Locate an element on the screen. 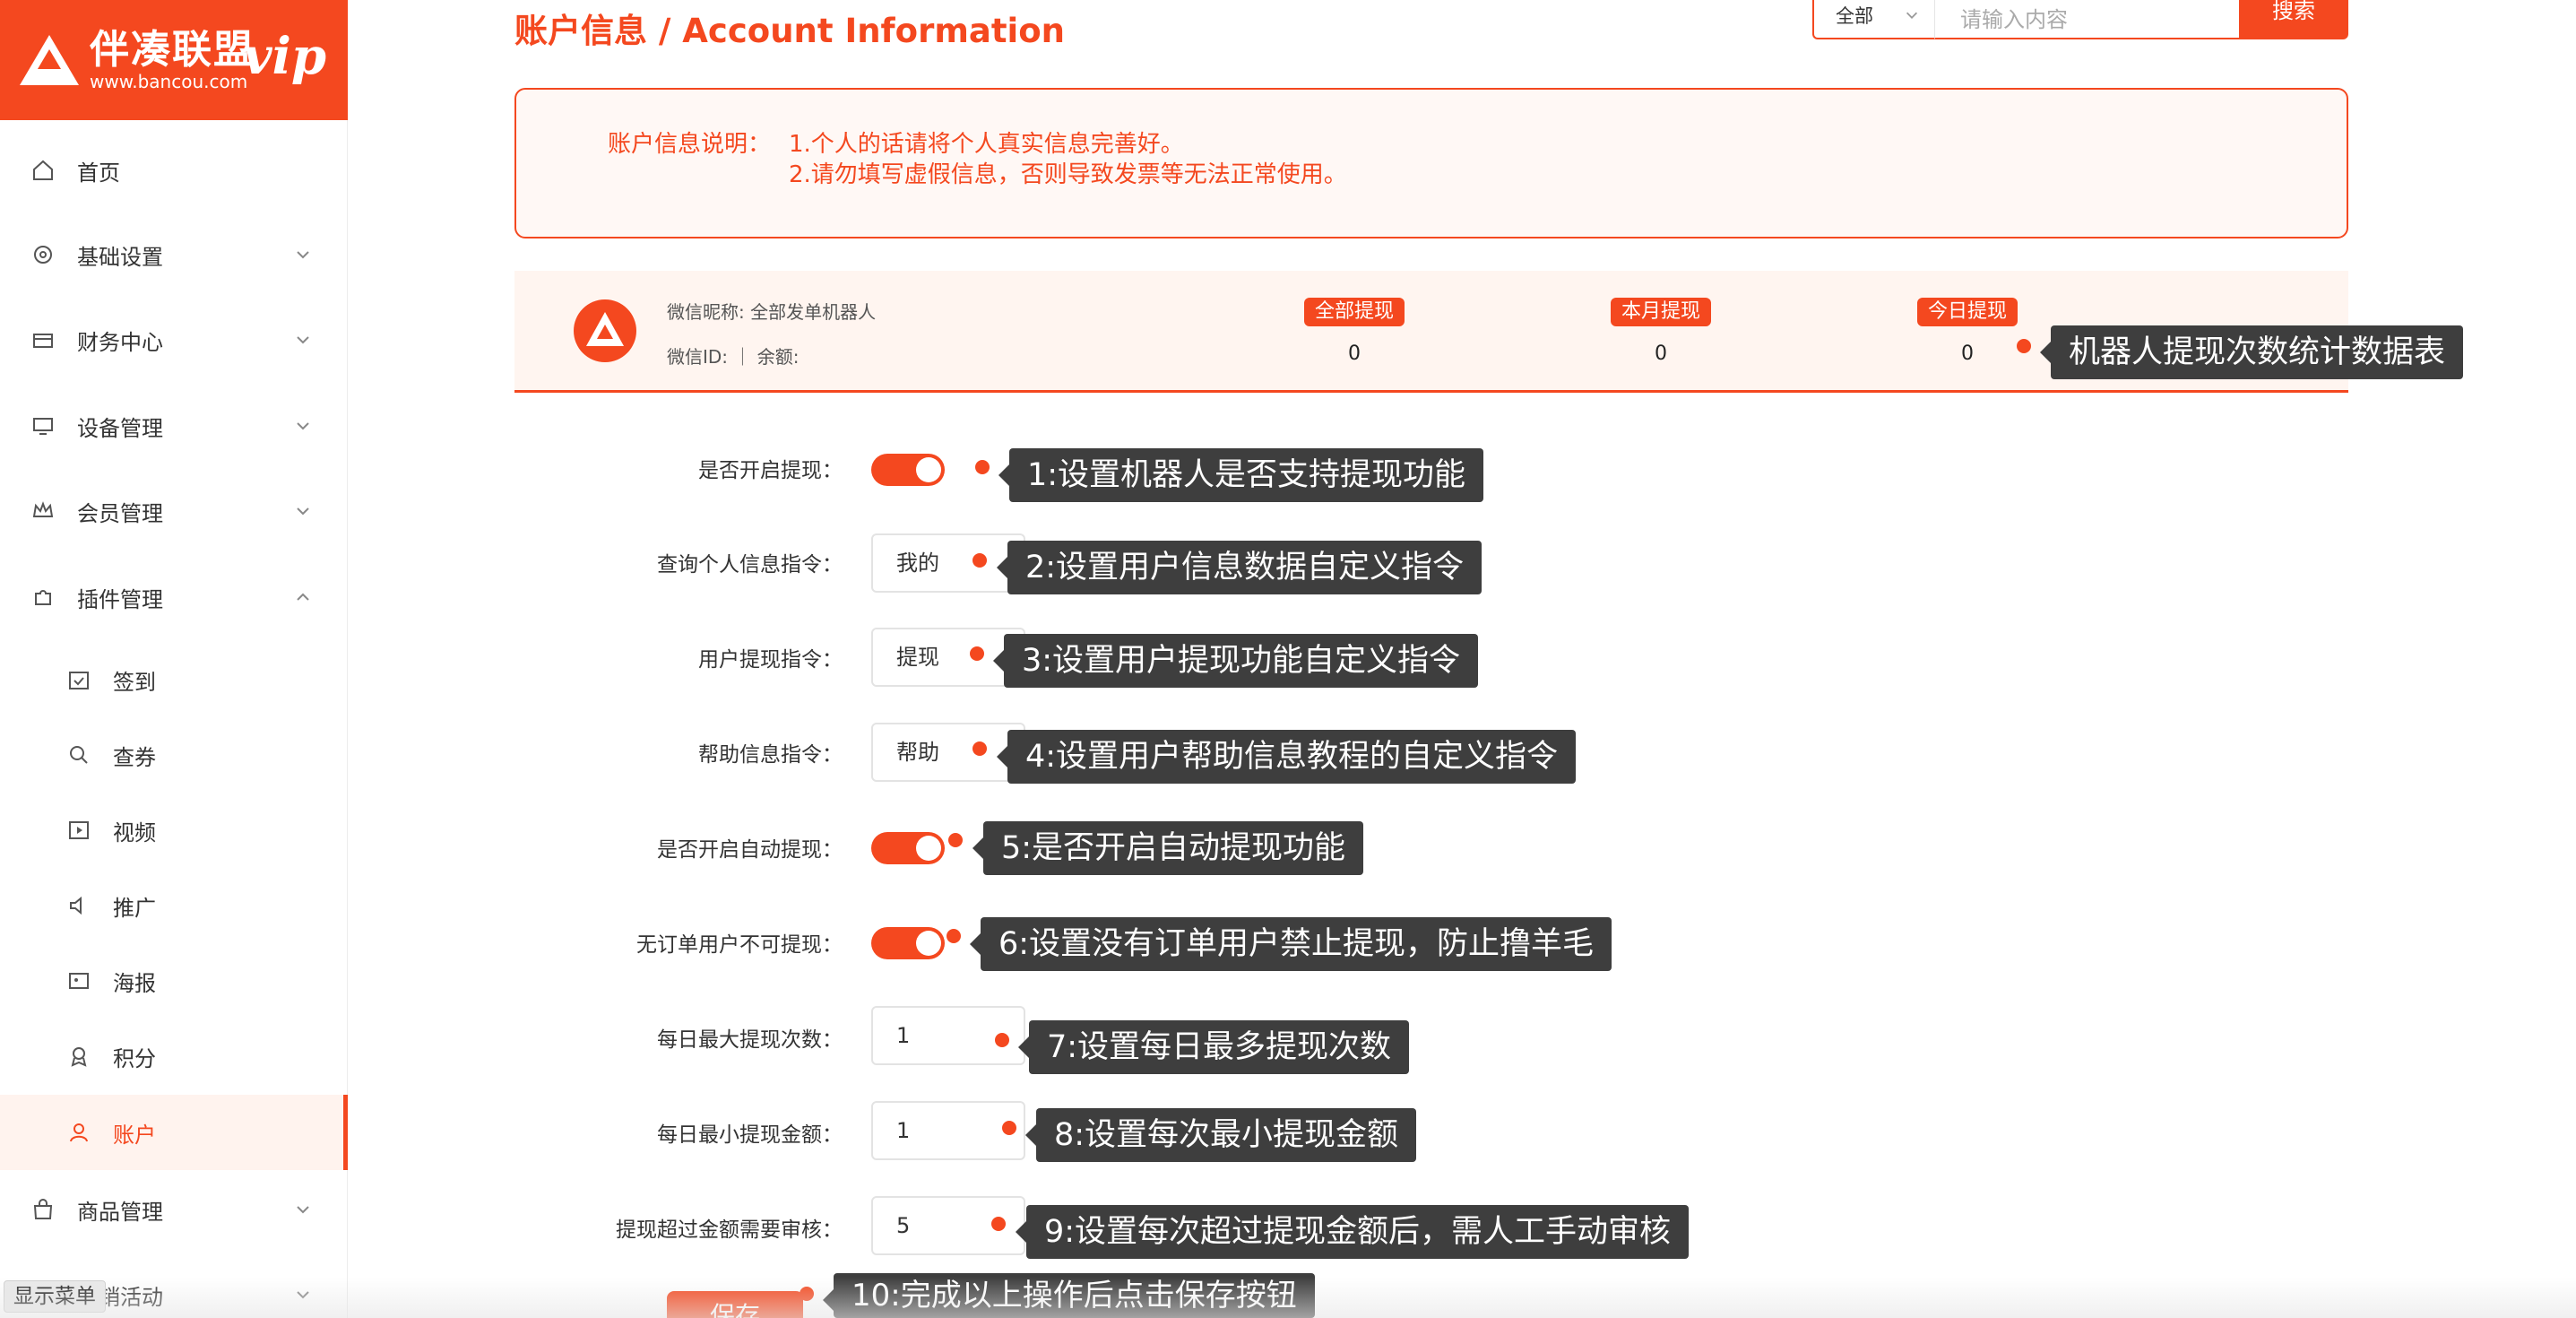 Image resolution: width=2576 pixels, height=1318 pixels. search-scope-select: 全部 is located at coordinates (1874, 20).